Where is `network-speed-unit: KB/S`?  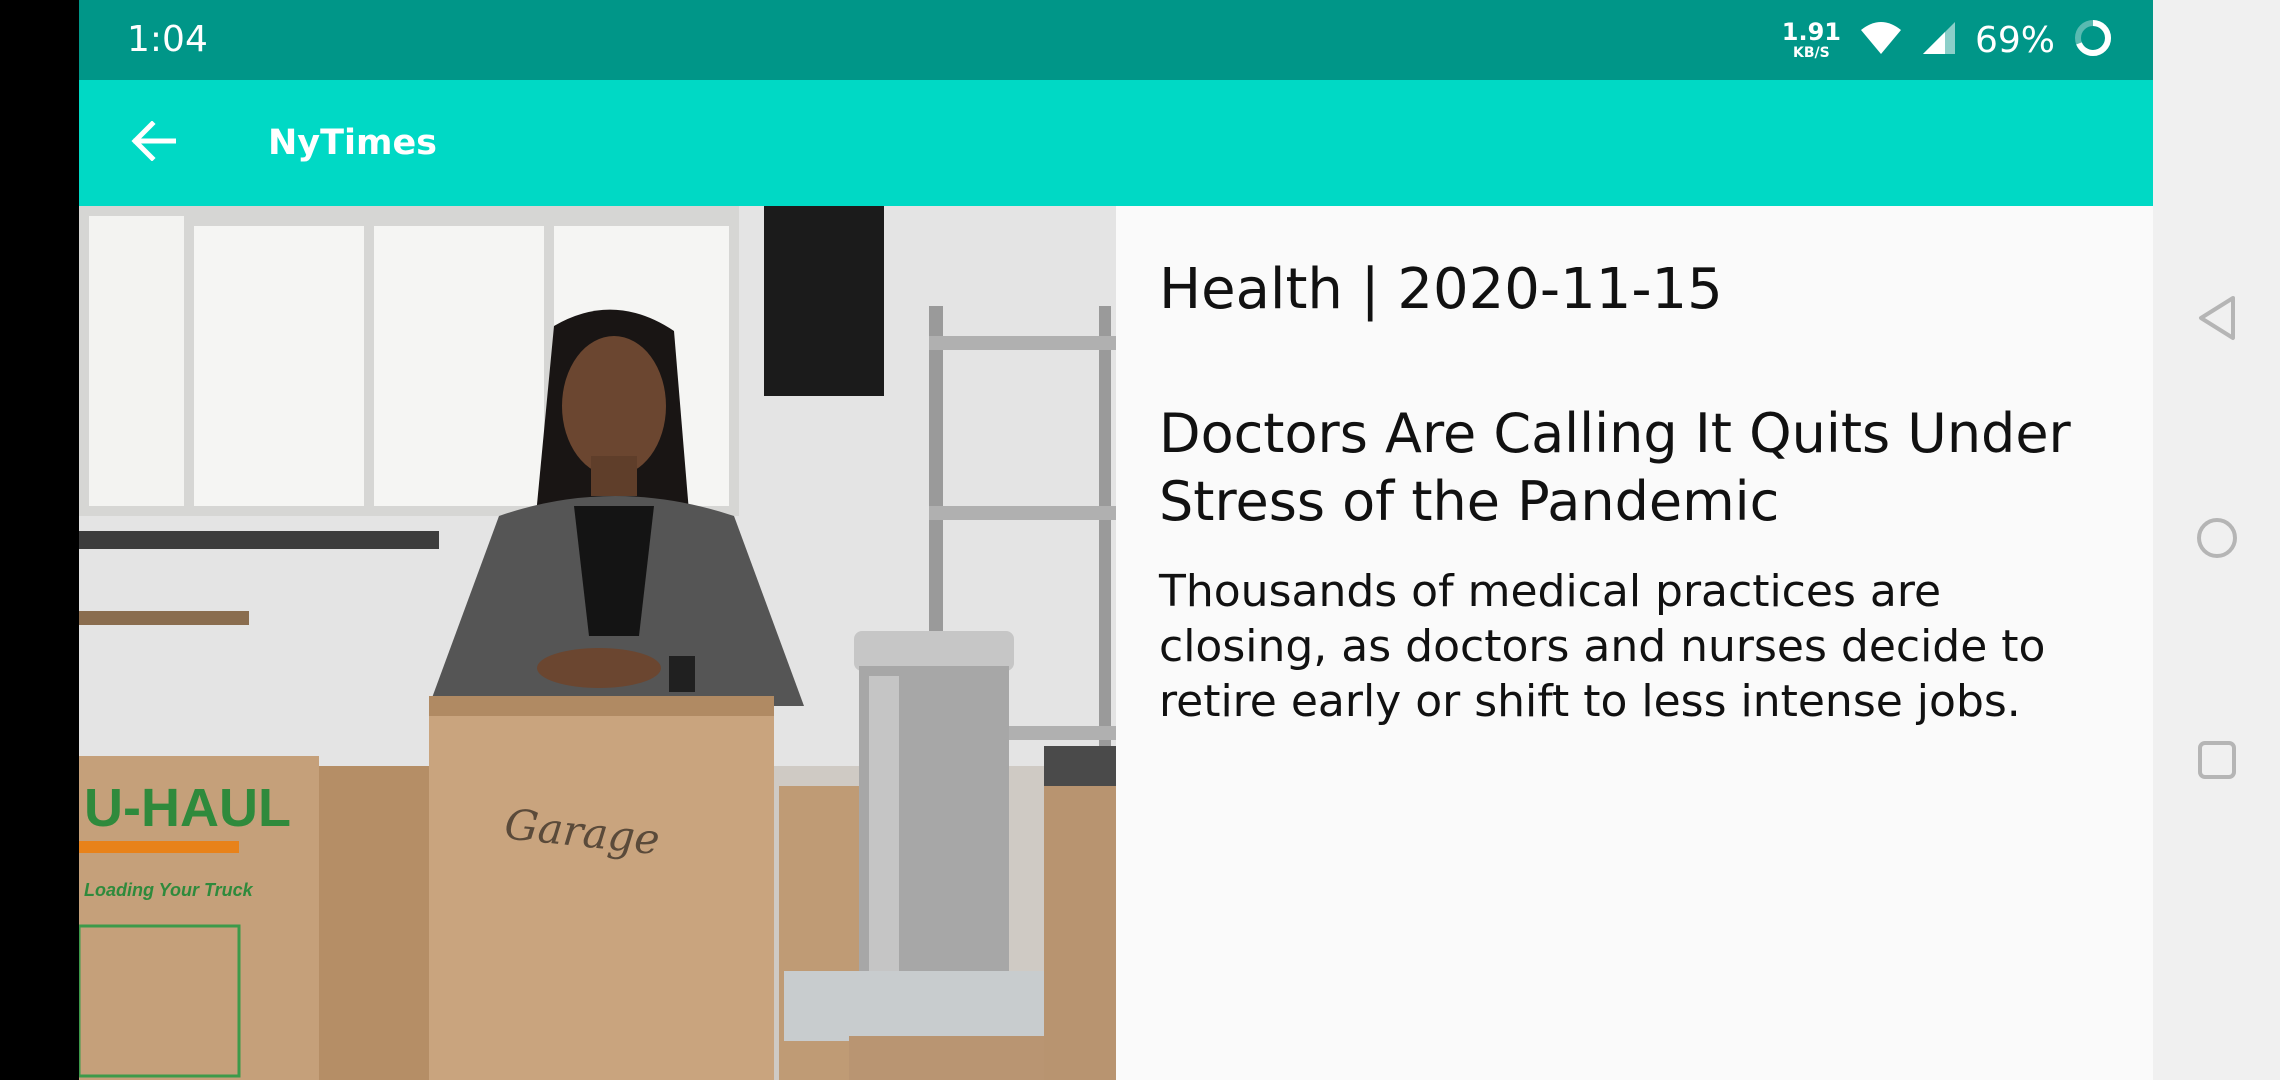
network-speed-unit: KB/S is located at coordinates (1811, 53).